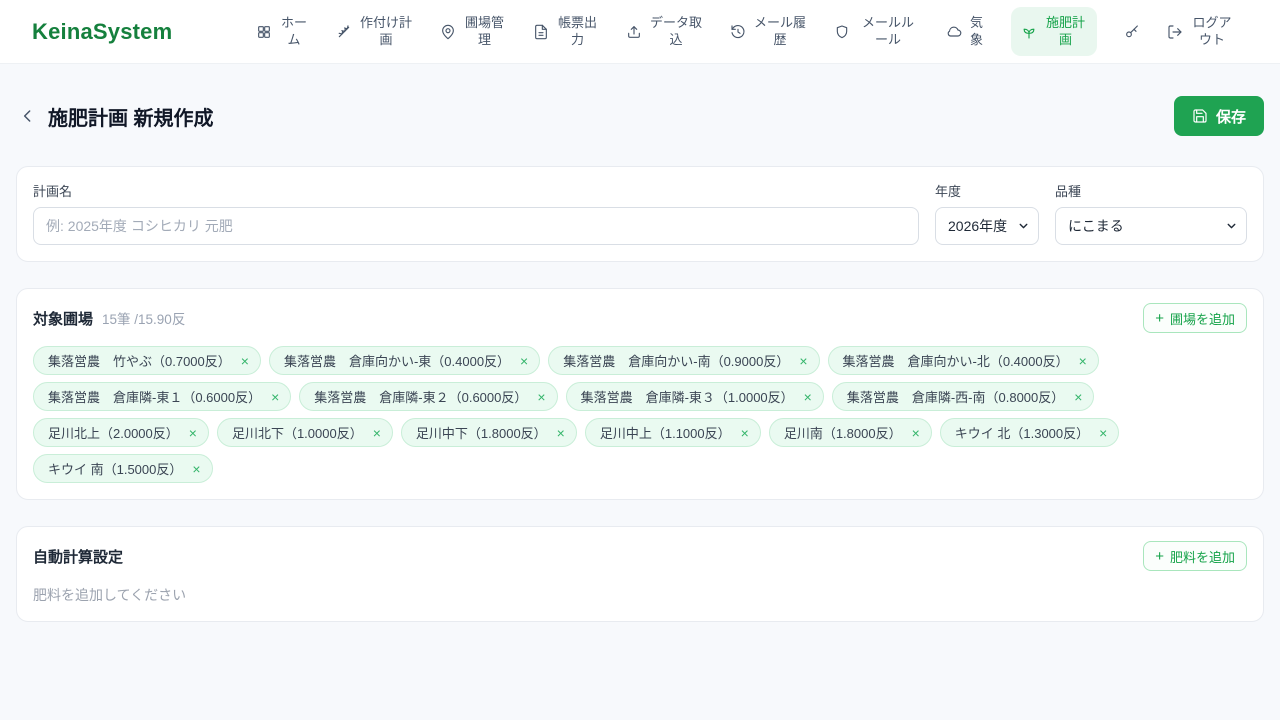  I want to click on nav-item-field-management: 圃場管理, so click(473, 32).